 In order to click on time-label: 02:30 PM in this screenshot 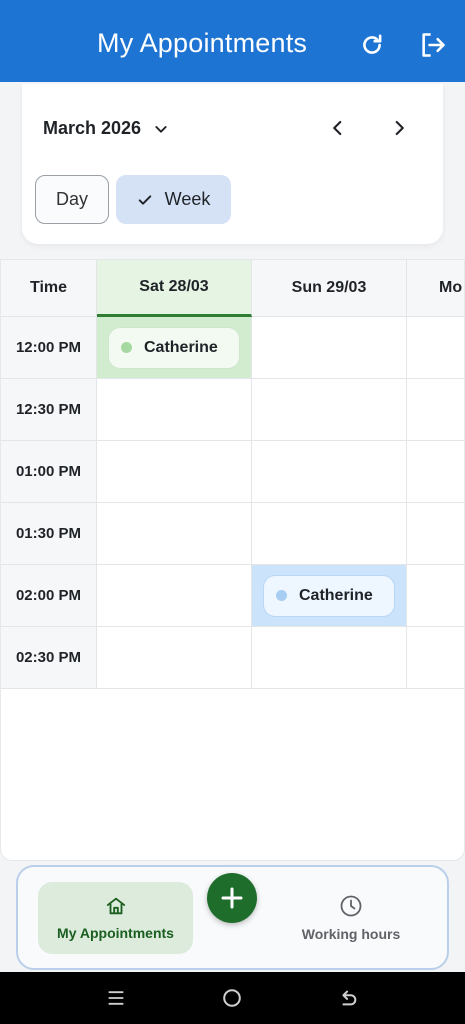, I will do `click(49, 658)`.